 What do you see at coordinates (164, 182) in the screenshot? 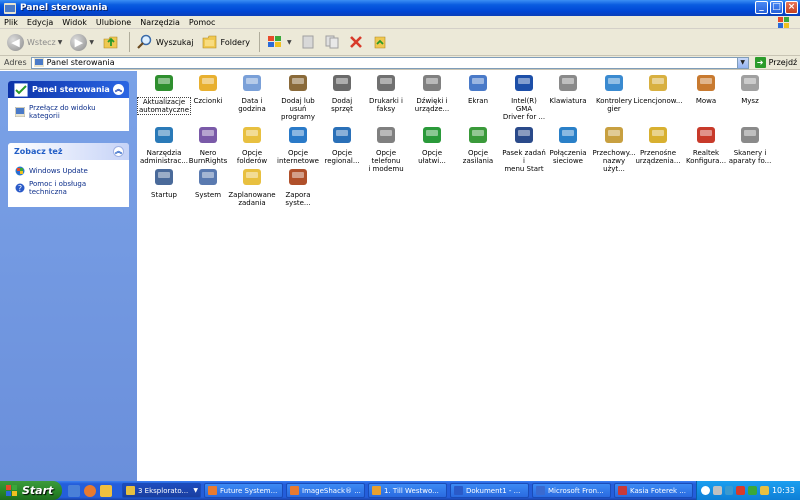
I see `control-panel-item: Startup` at bounding box center [164, 182].